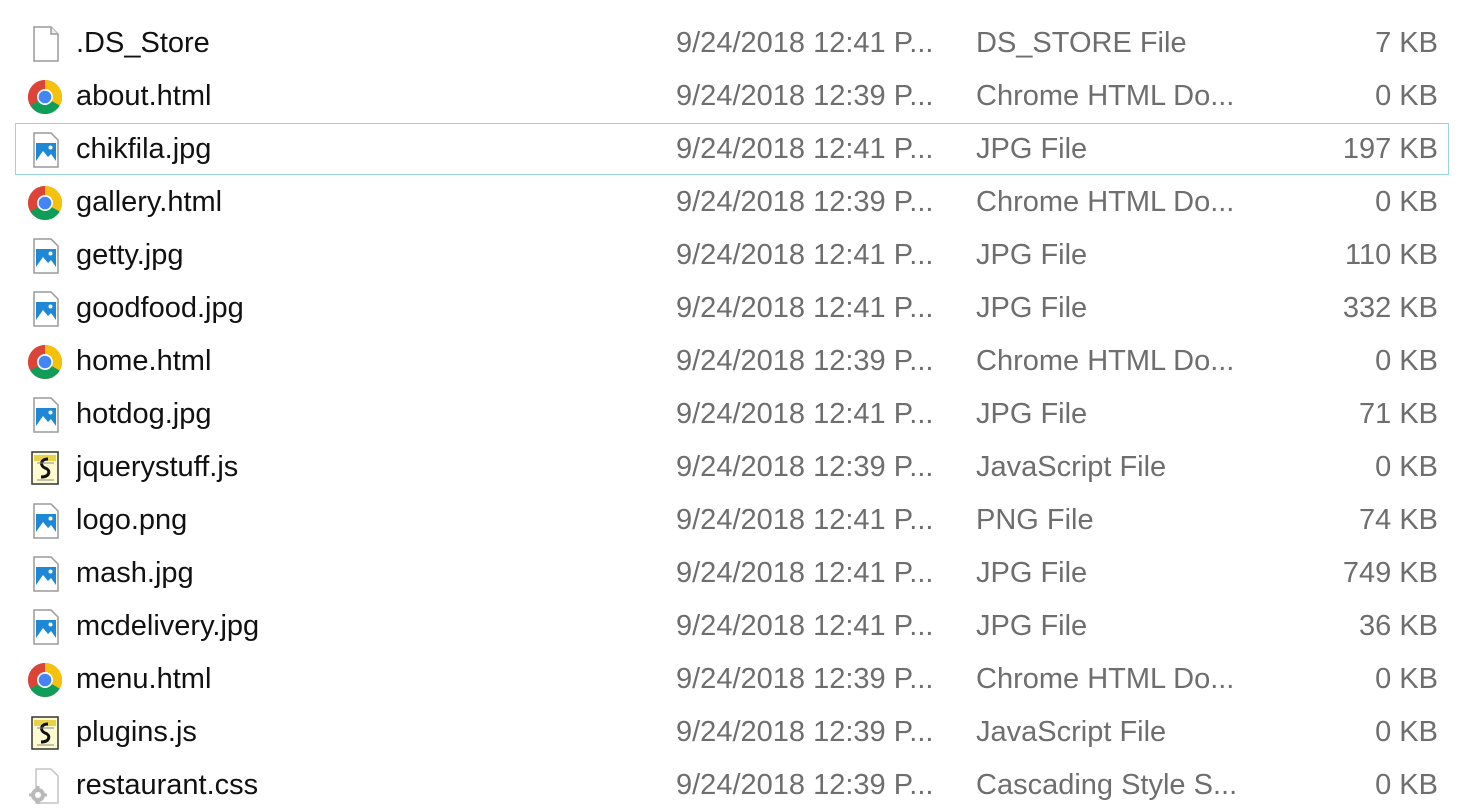 This screenshot has height=811, width=1478. What do you see at coordinates (45, 44) in the screenshot?
I see `generic-file-icon` at bounding box center [45, 44].